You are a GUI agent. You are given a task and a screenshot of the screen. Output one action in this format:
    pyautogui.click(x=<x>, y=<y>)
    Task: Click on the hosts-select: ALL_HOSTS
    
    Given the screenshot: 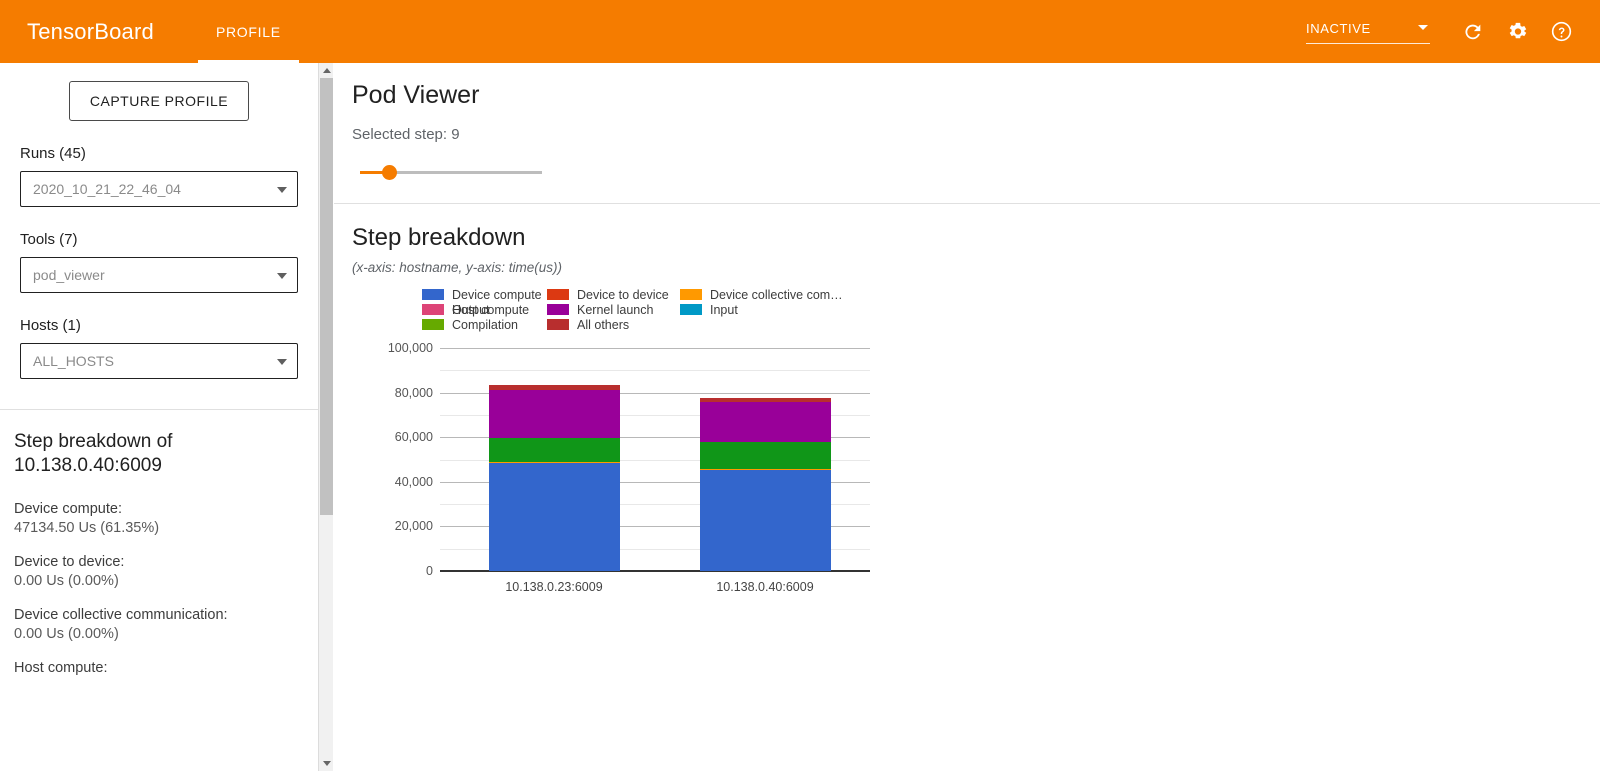 What is the action you would take?
    pyautogui.click(x=159, y=361)
    